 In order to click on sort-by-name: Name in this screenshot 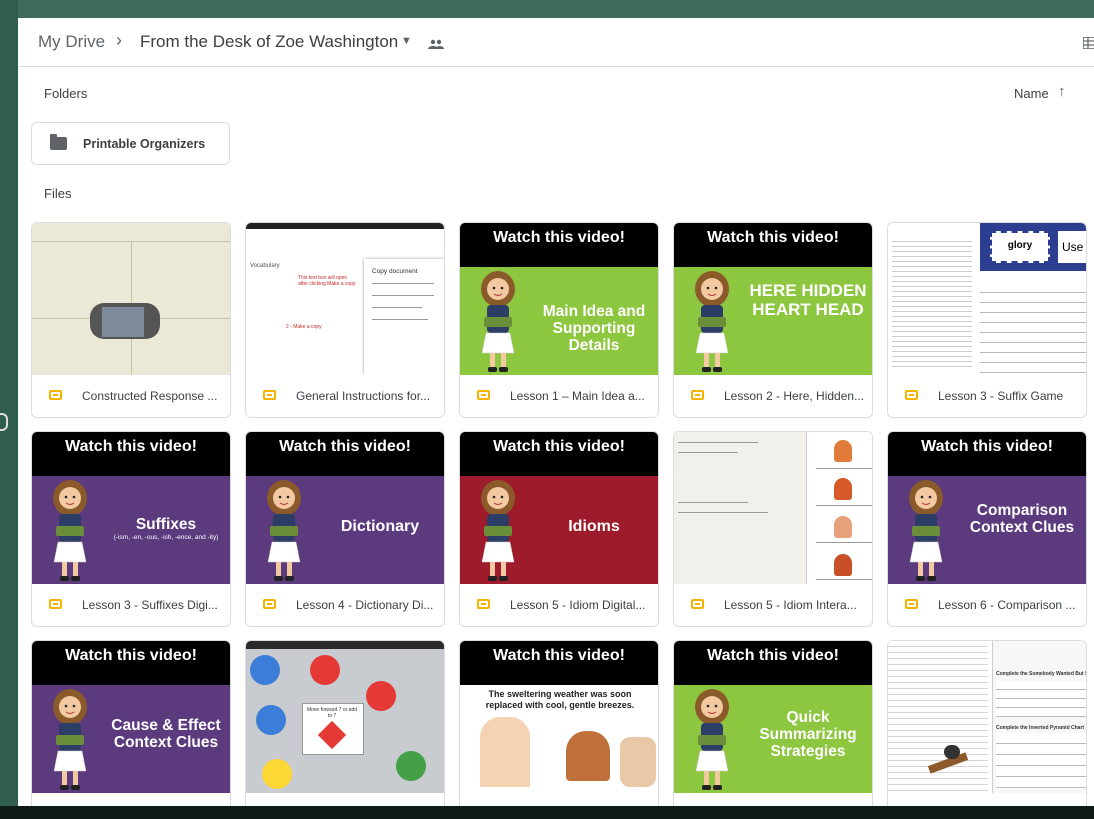, I will do `click(1031, 93)`.